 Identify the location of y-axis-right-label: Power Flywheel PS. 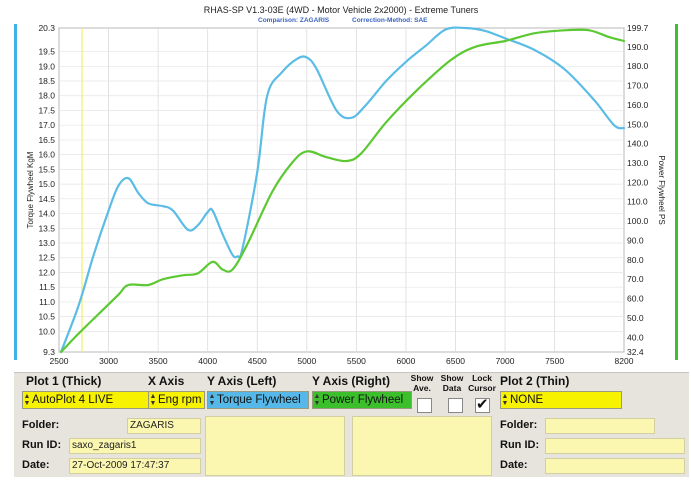
(661, 189).